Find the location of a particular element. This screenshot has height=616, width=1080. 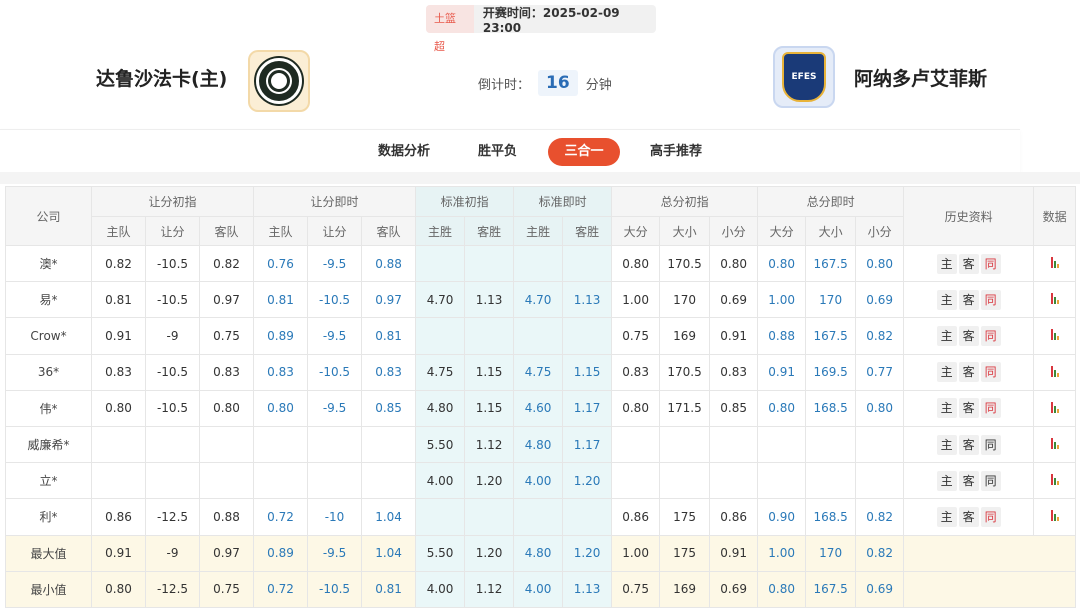

handicap-live-cell: 0.97 is located at coordinates (389, 300).